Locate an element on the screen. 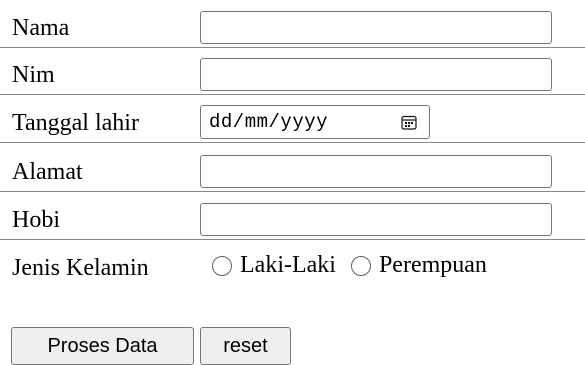 The image size is (585, 365). row-hobi: Hobi is located at coordinates (292, 218).